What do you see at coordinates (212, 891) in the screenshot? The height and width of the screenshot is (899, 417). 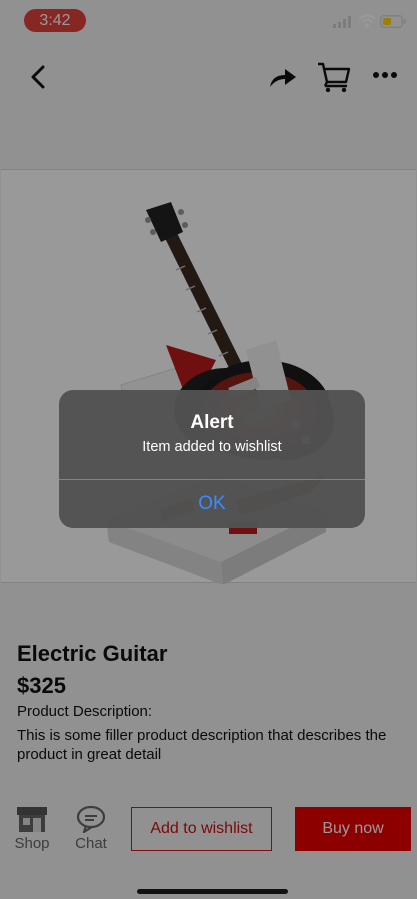 I see `home-indicator` at bounding box center [212, 891].